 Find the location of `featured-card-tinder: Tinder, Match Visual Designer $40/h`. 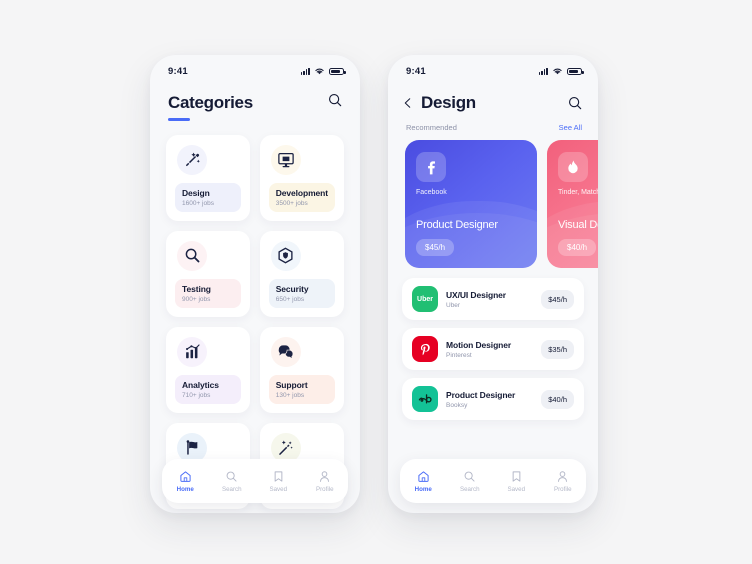

featured-card-tinder: Tinder, Match Visual Designer $40/h is located at coordinates (572, 204).